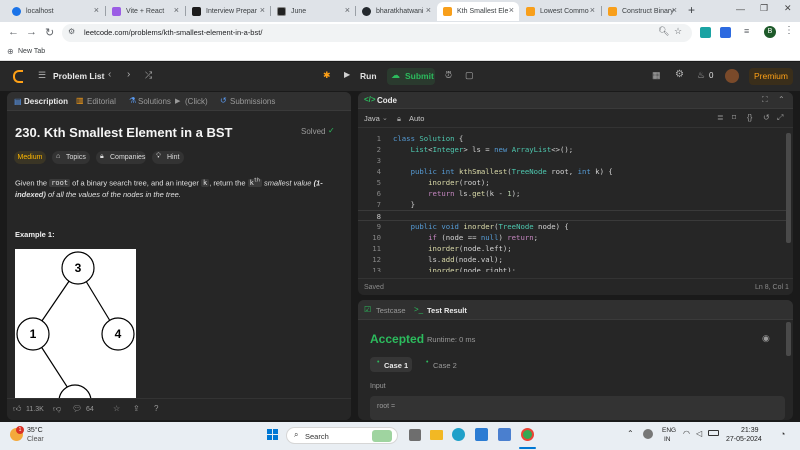 This screenshot has width=800, height=450. What do you see at coordinates (78, 76) in the screenshot?
I see `problem-list-link: Problem List` at bounding box center [78, 76].